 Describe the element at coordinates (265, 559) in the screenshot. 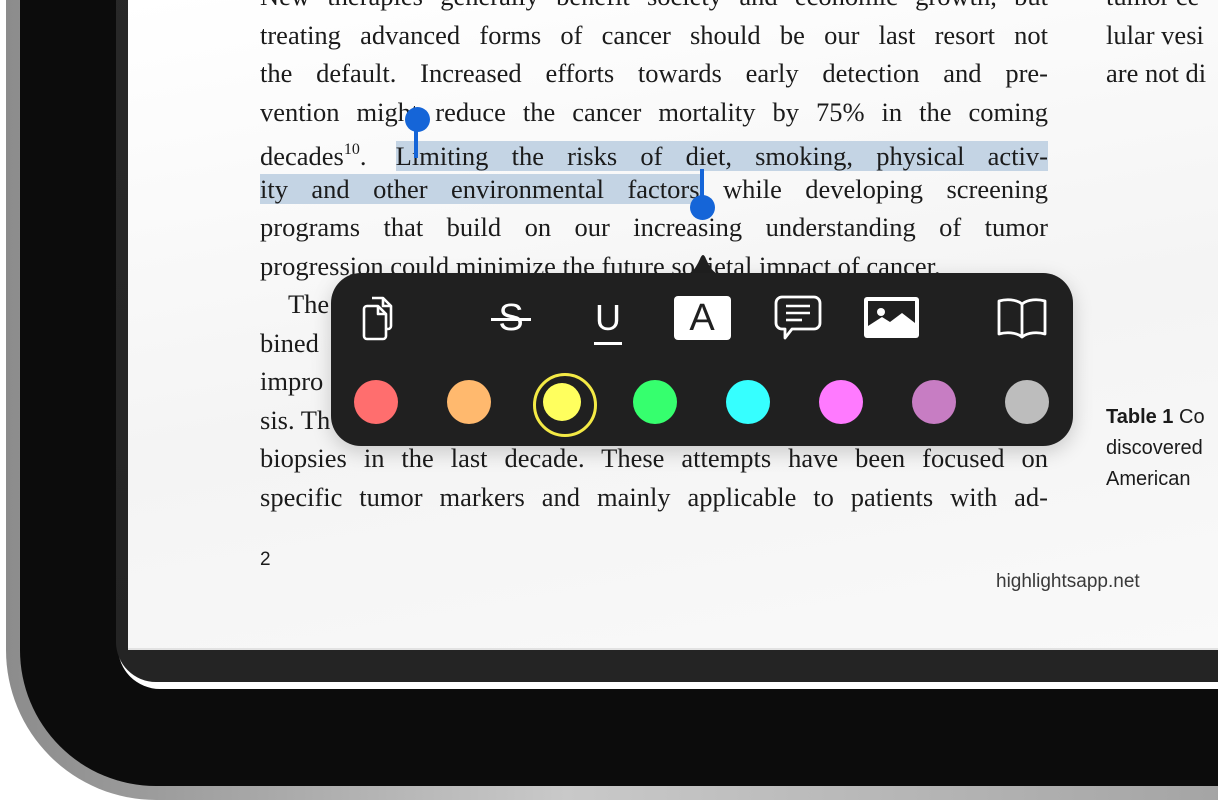

I see `page-number: 2` at that location.